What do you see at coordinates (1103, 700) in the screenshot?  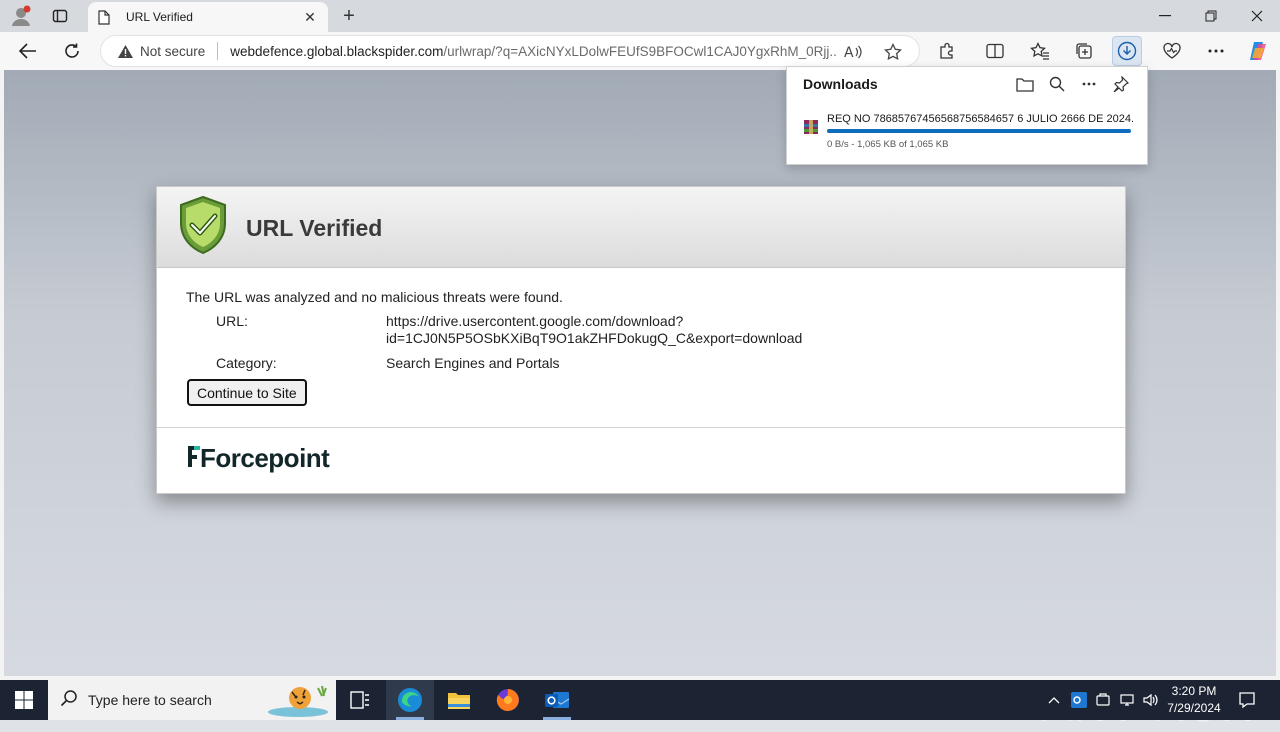 I see `device-tray-icon` at bounding box center [1103, 700].